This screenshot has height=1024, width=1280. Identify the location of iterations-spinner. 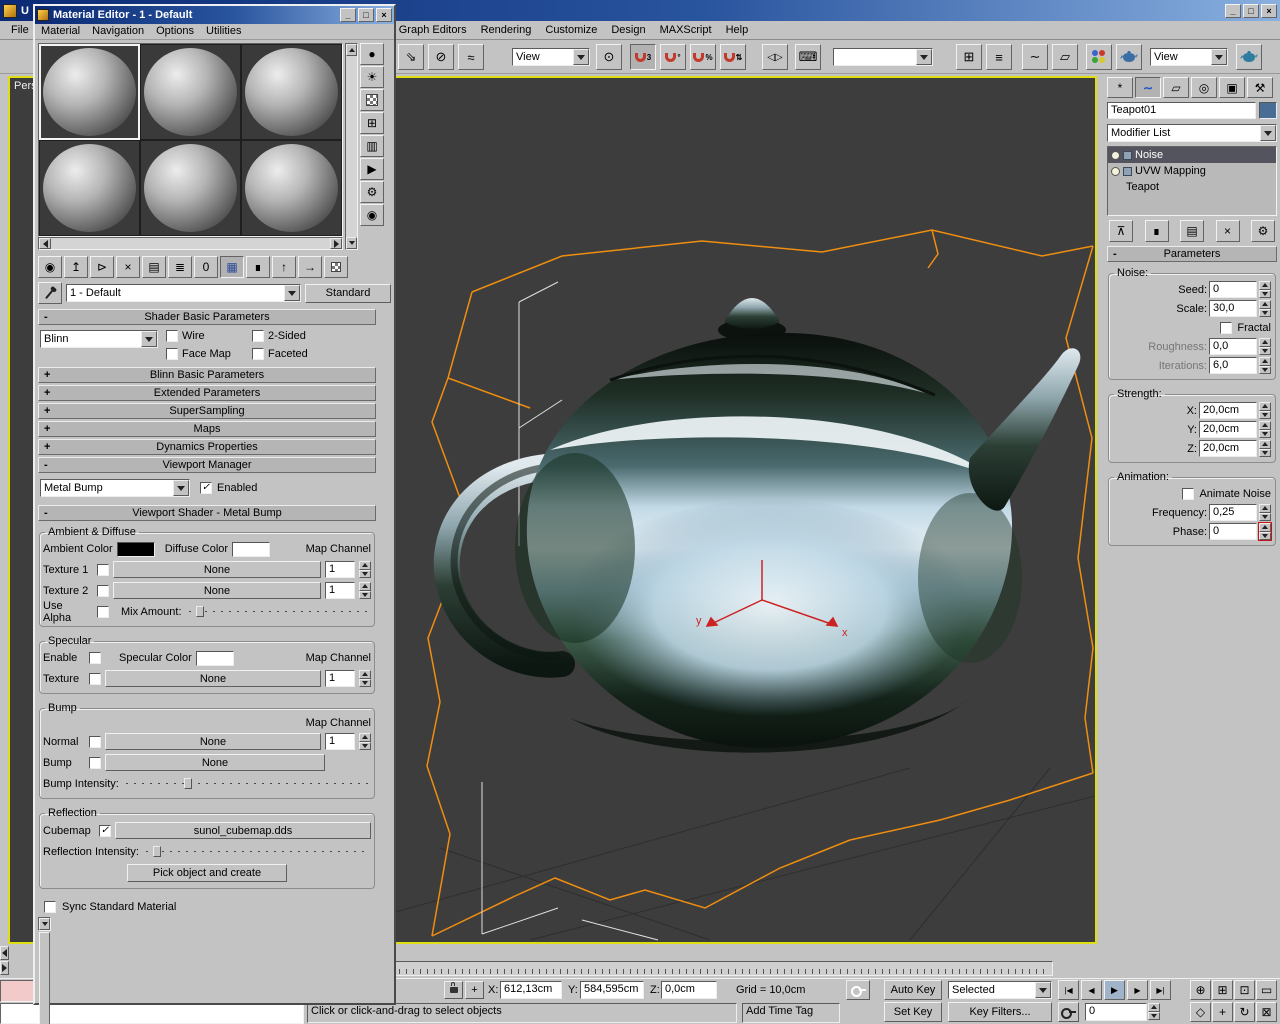
(1265, 365).